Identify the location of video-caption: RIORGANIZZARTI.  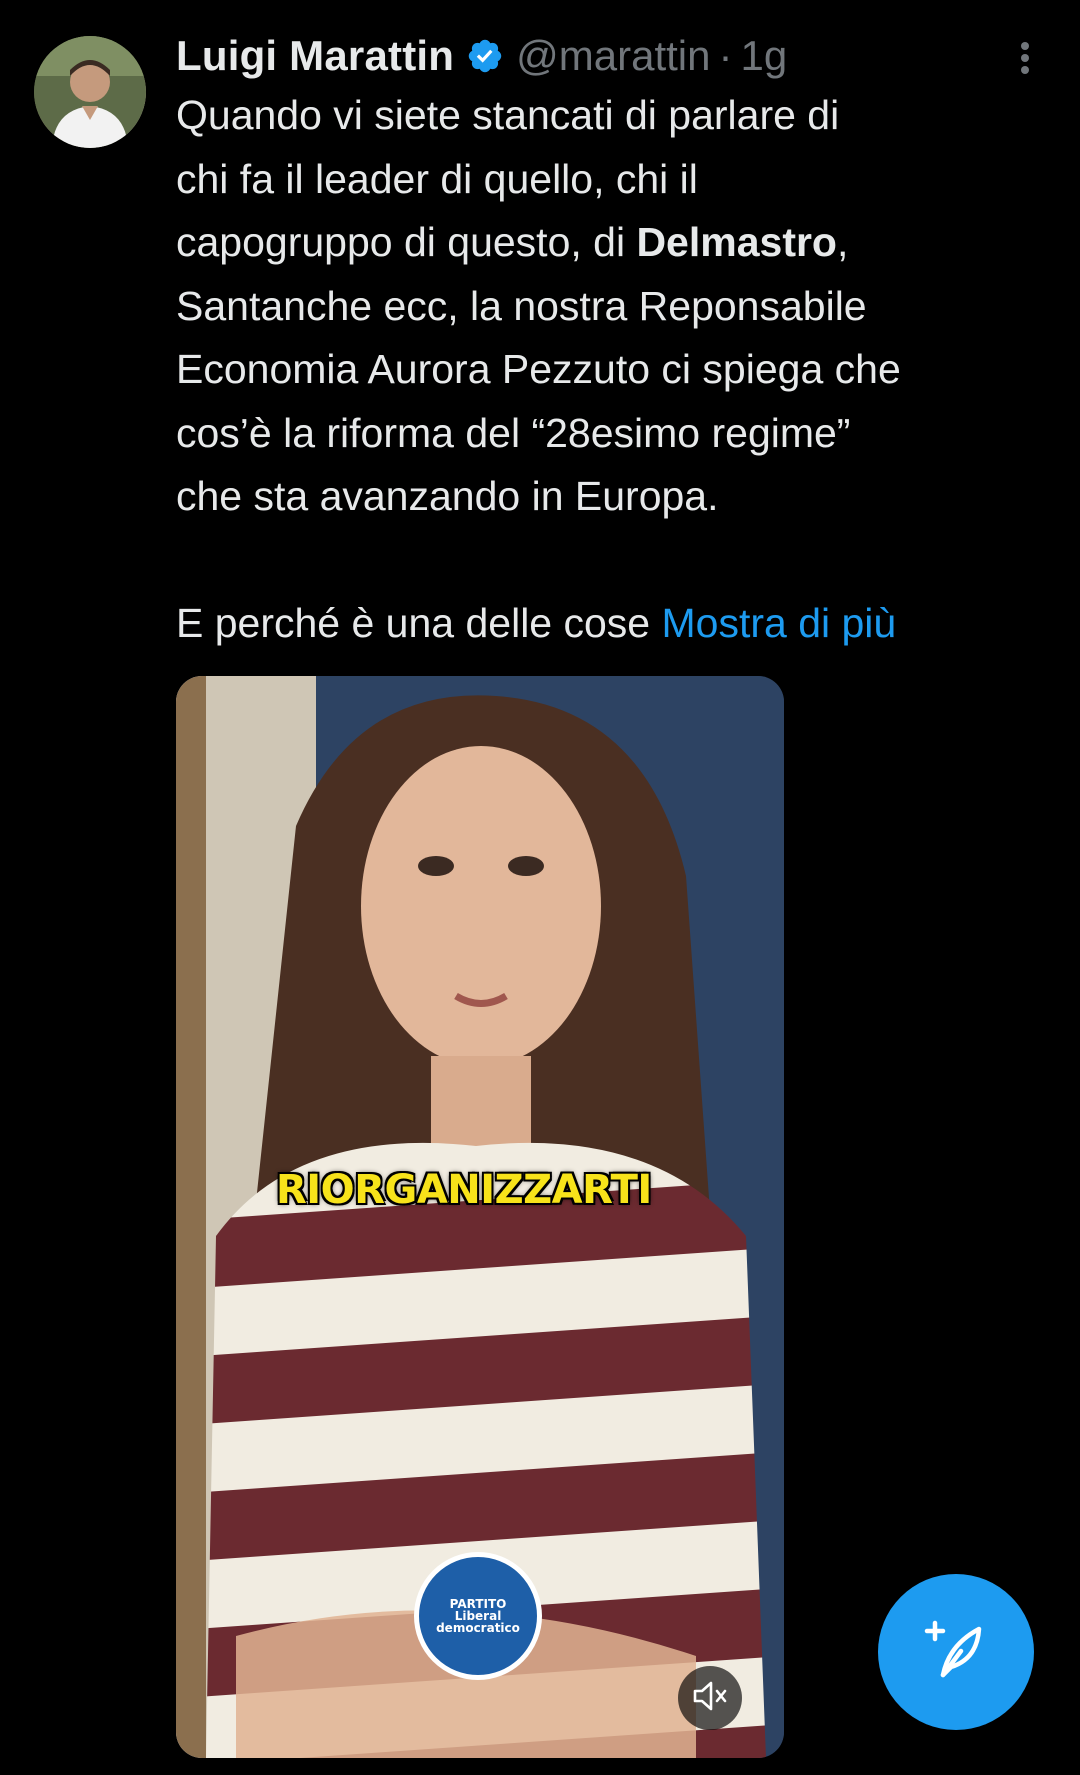
(464, 1190).